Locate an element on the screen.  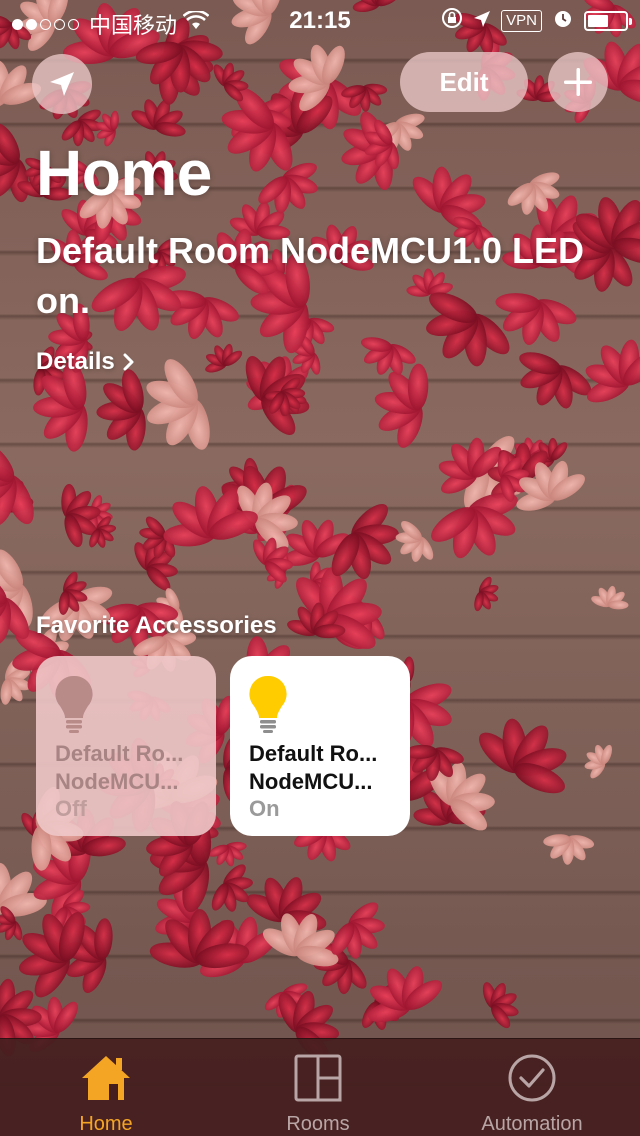
tab-automation: Automation is located at coordinates (532, 1087).